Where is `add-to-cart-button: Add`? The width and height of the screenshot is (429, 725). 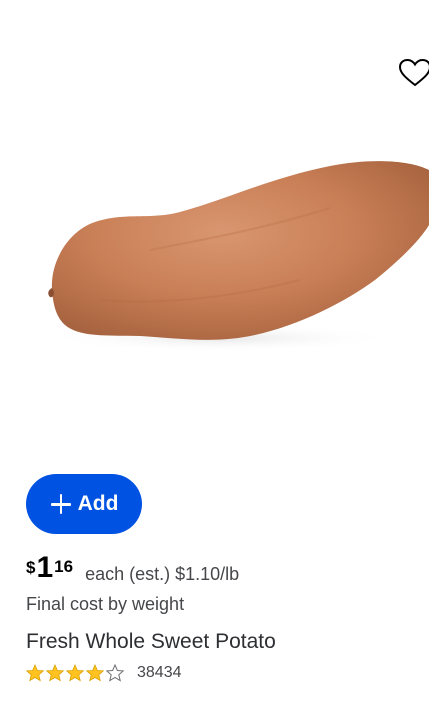
add-to-cart-button: Add is located at coordinates (84, 504).